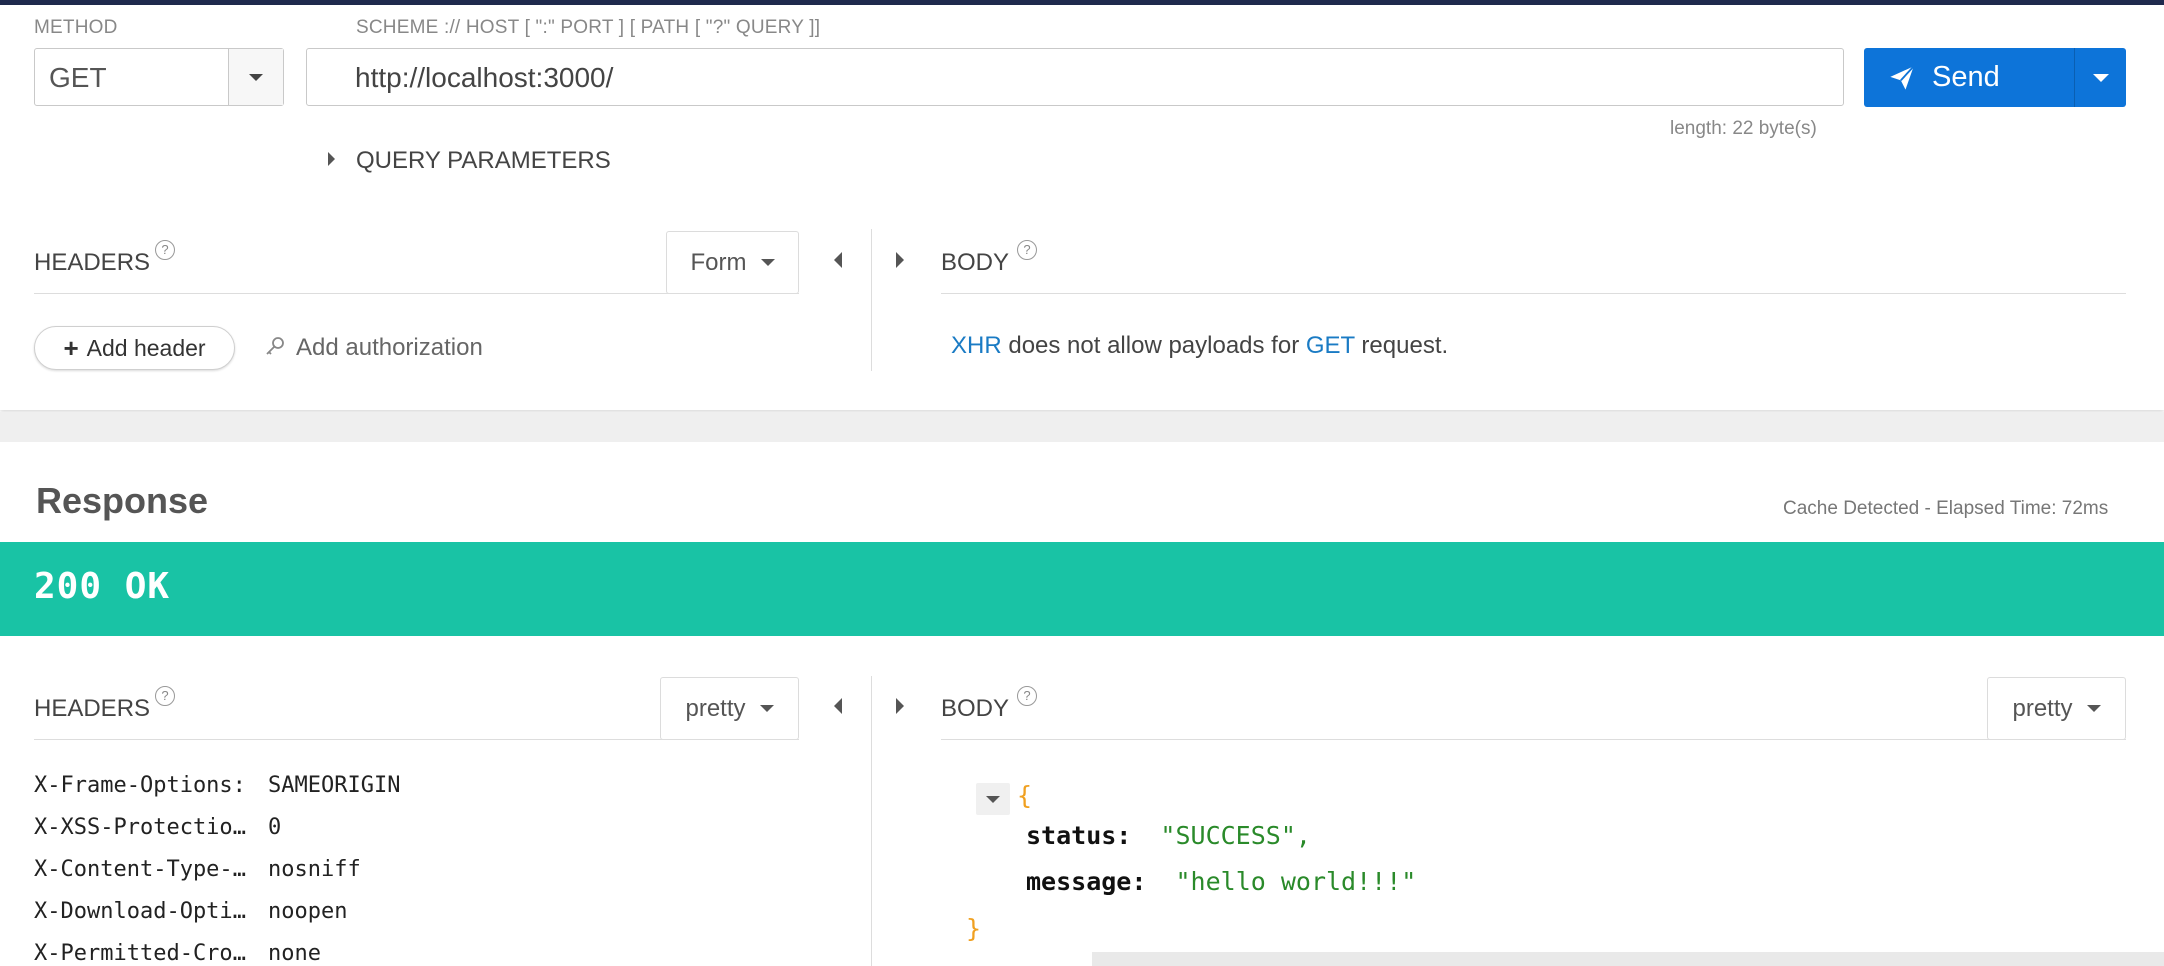 The height and width of the screenshot is (966, 2164). I want to click on header-value: none, so click(294, 953).